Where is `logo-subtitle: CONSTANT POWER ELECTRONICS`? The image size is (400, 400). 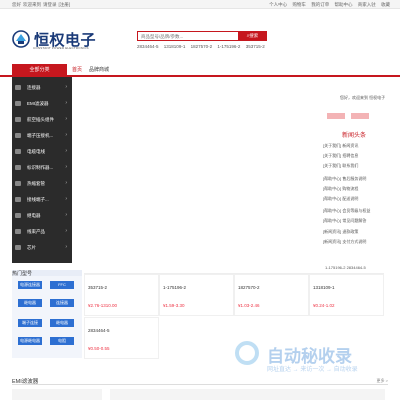 logo-subtitle: CONSTANT POWER ELECTRONICS is located at coordinates (61, 48).